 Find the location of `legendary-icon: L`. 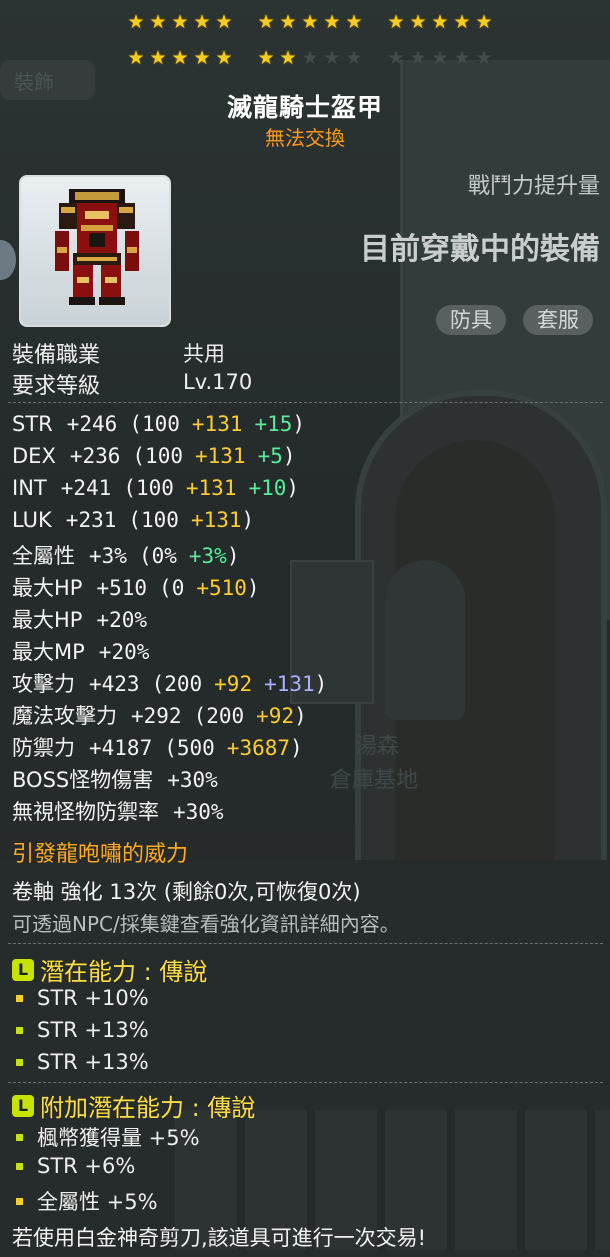

legendary-icon: L is located at coordinates (23, 969).